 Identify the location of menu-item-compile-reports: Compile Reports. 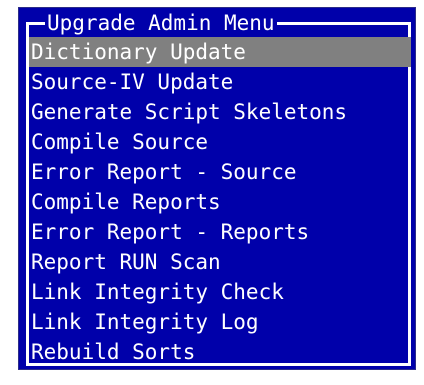
(220, 202).